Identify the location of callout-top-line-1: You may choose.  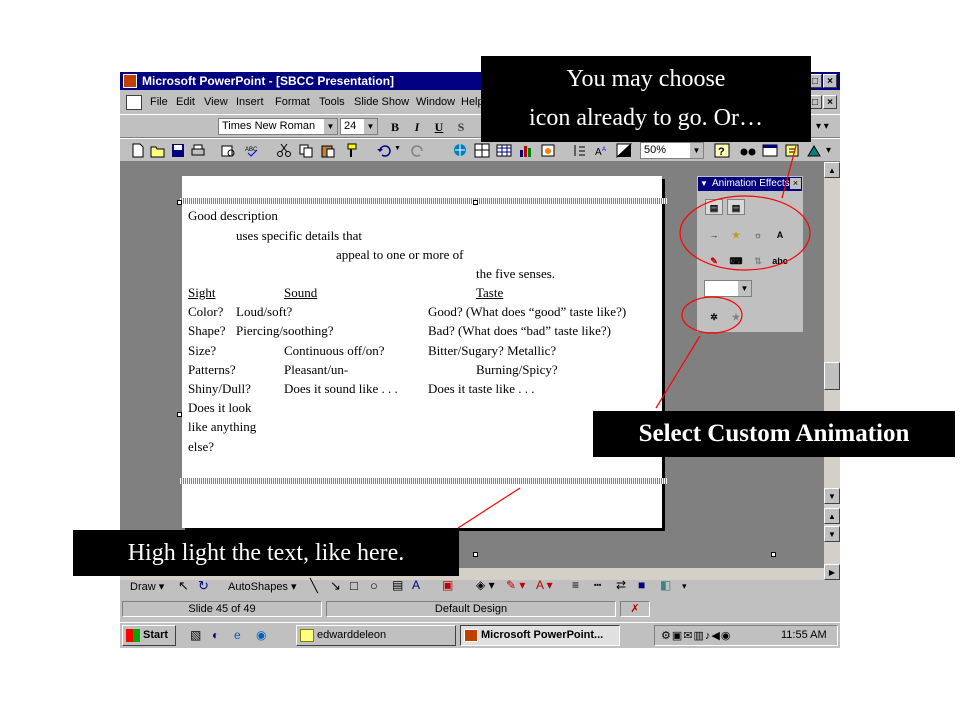
(646, 79).